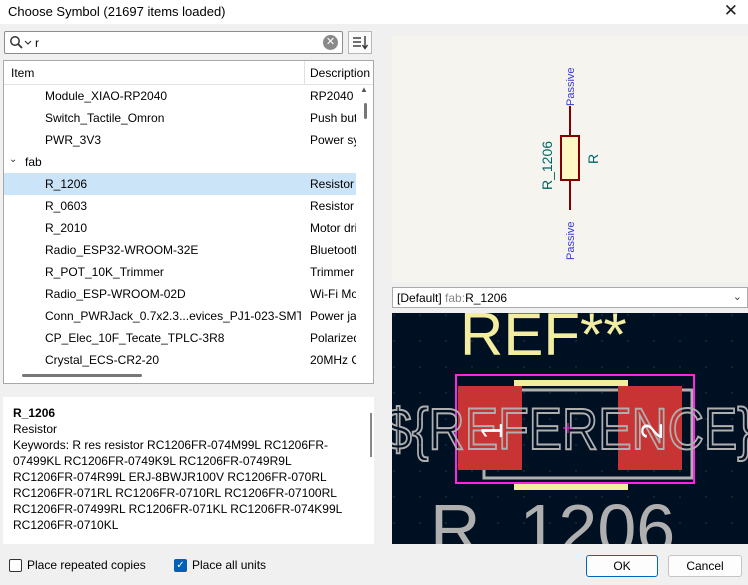 This screenshot has height=585, width=748. I want to click on details-name: R_1206, so click(34, 413).